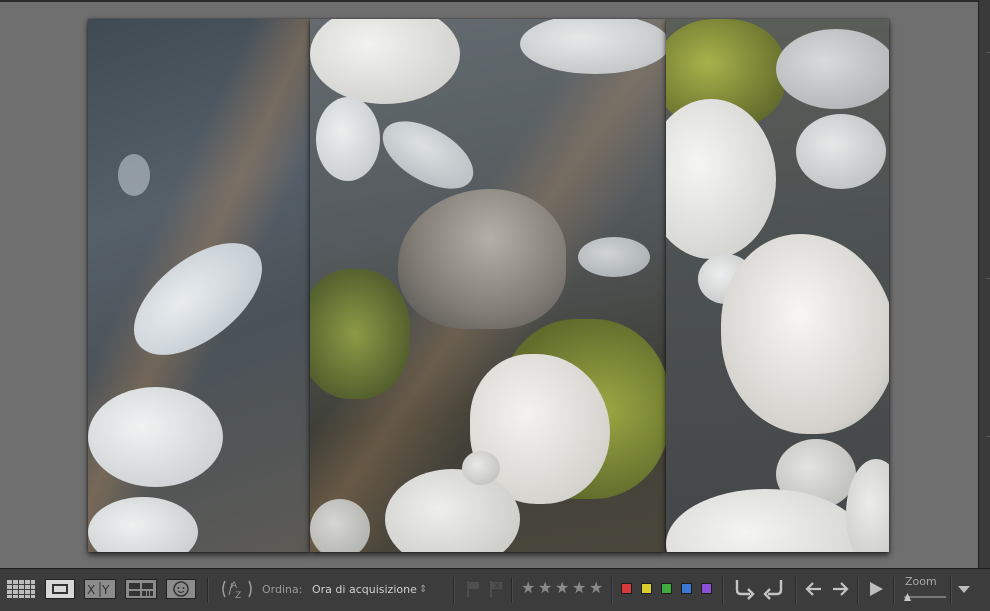 This screenshot has height=611, width=990. What do you see at coordinates (706, 588) in the screenshot?
I see `color-label-purple` at bounding box center [706, 588].